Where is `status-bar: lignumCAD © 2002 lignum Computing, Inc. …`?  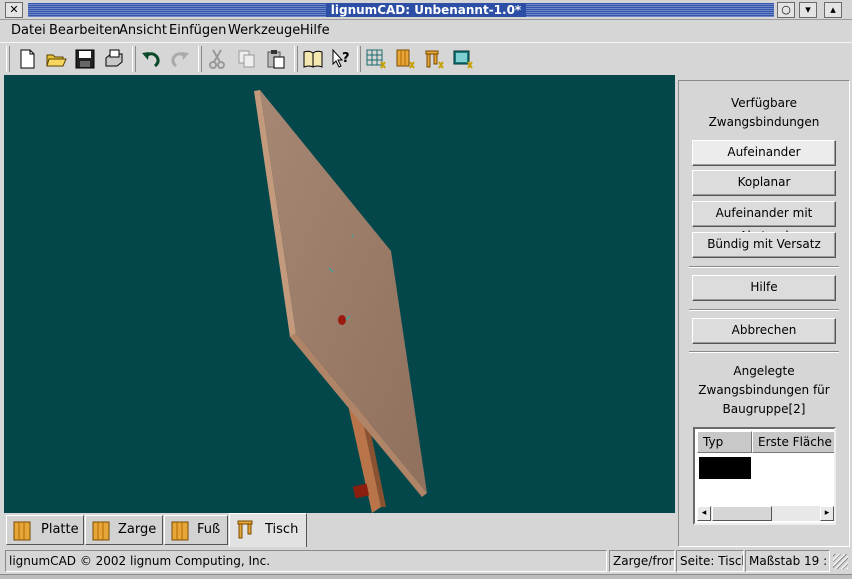
status-bar: lignumCAD © 2002 lignum Computing, Inc. … is located at coordinates (426, 561).